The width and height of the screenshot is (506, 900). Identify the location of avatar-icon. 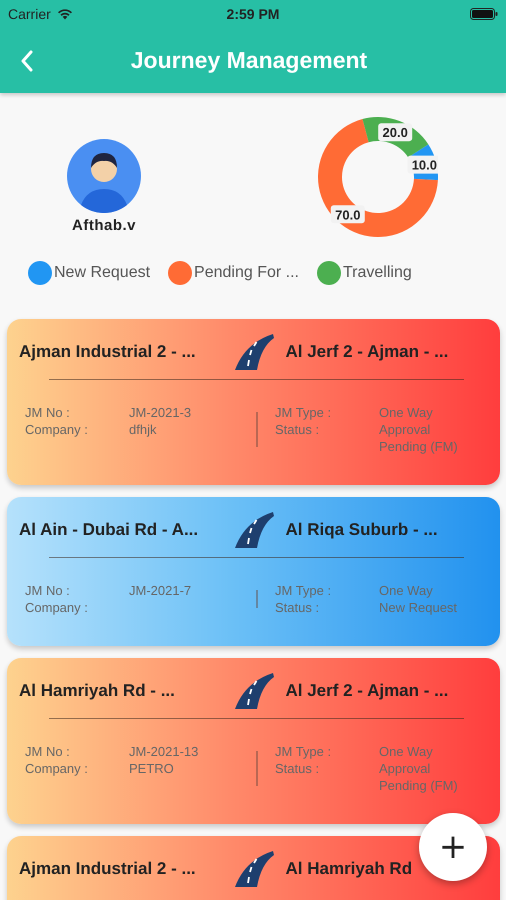
(104, 175).